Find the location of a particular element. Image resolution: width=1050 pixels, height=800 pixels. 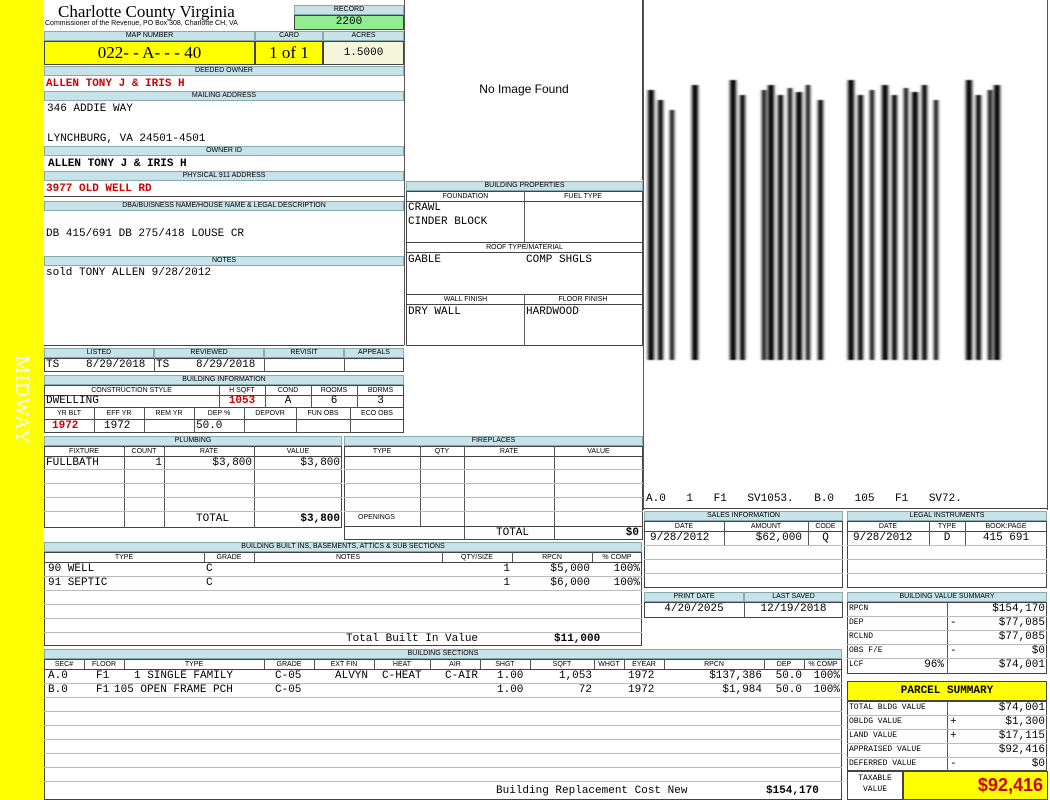

listed-date: 8/29/2018 is located at coordinates (116, 365).